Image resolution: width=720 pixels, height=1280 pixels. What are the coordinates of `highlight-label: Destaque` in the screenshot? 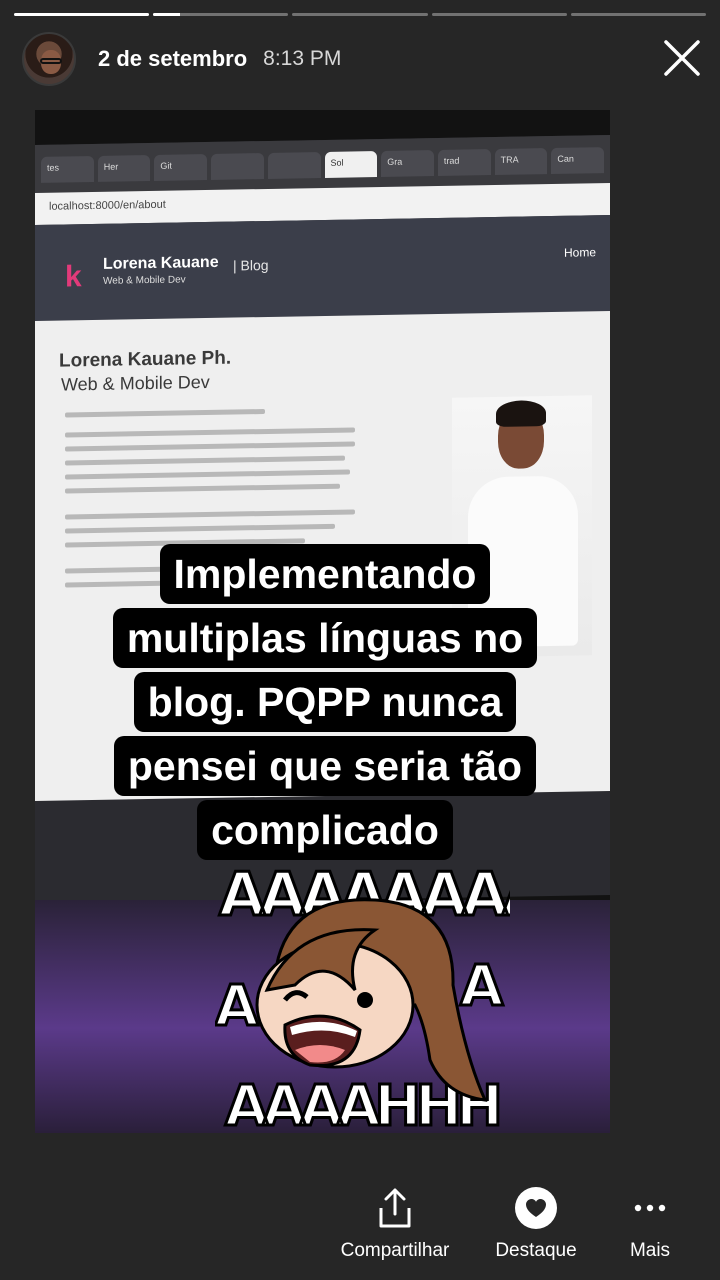 It's located at (536, 1250).